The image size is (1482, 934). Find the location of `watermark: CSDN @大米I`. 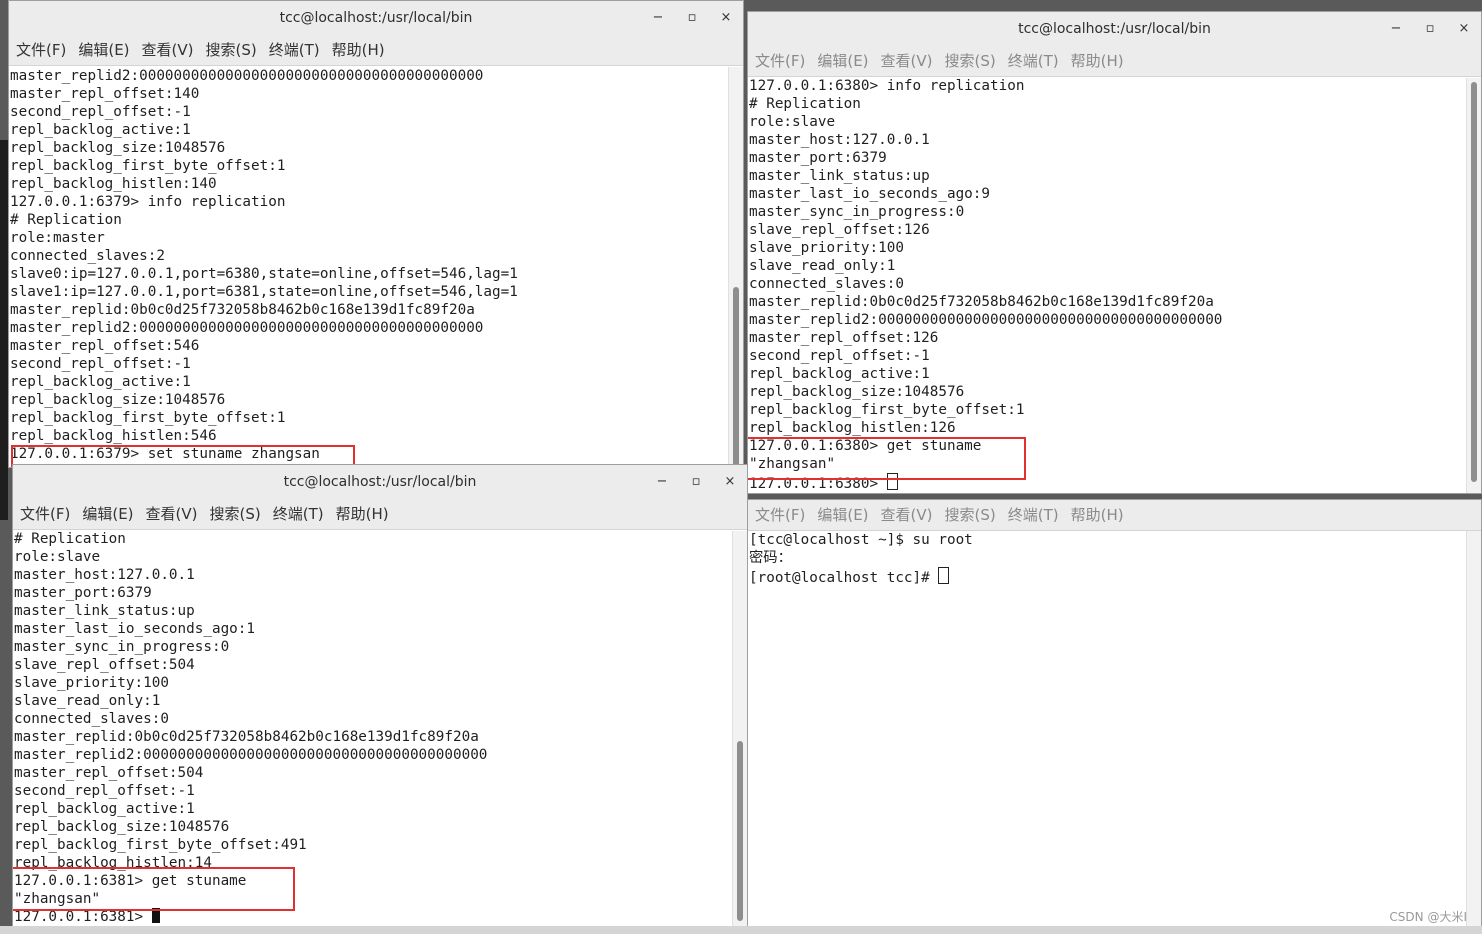

watermark: CSDN @大米I is located at coordinates (1428, 917).